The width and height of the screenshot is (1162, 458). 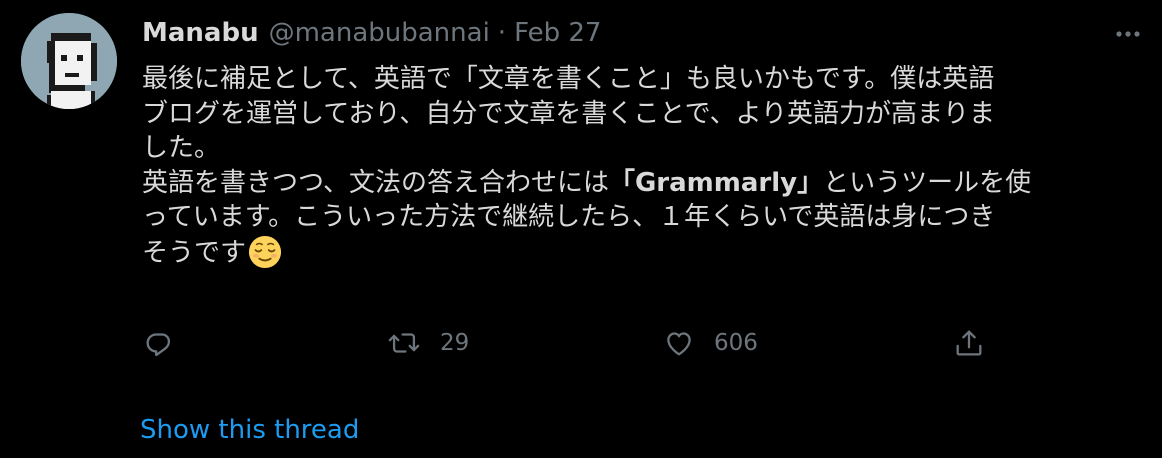 I want to click on author-handle: @manabubannai, so click(x=379, y=33).